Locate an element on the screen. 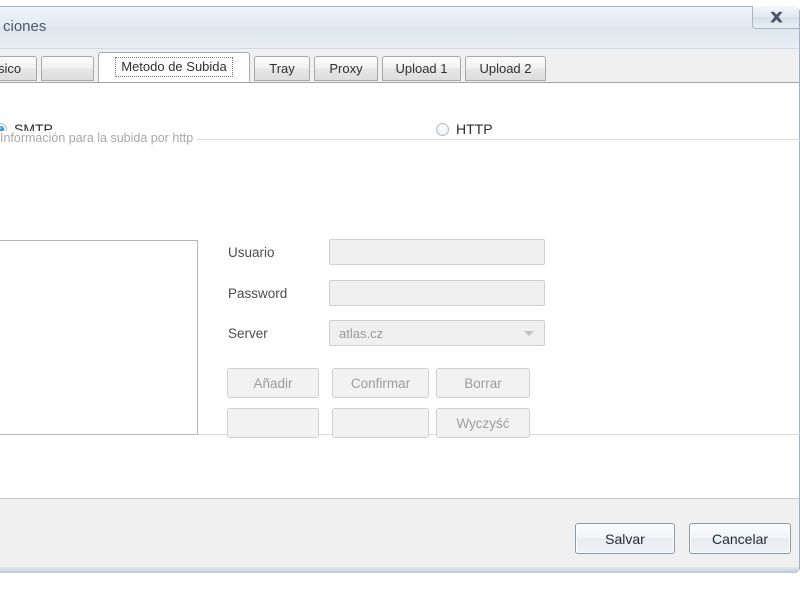  server-combobox-value: atlas.cz is located at coordinates (361, 333).